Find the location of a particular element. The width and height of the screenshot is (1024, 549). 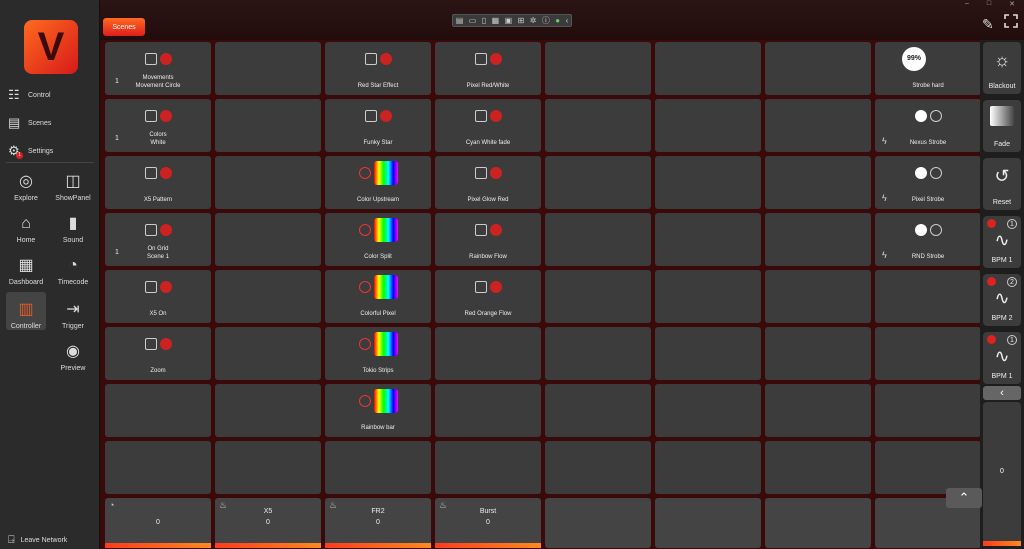

bpm-button-2: 2 ∿ BPM 2 is located at coordinates (1002, 300).